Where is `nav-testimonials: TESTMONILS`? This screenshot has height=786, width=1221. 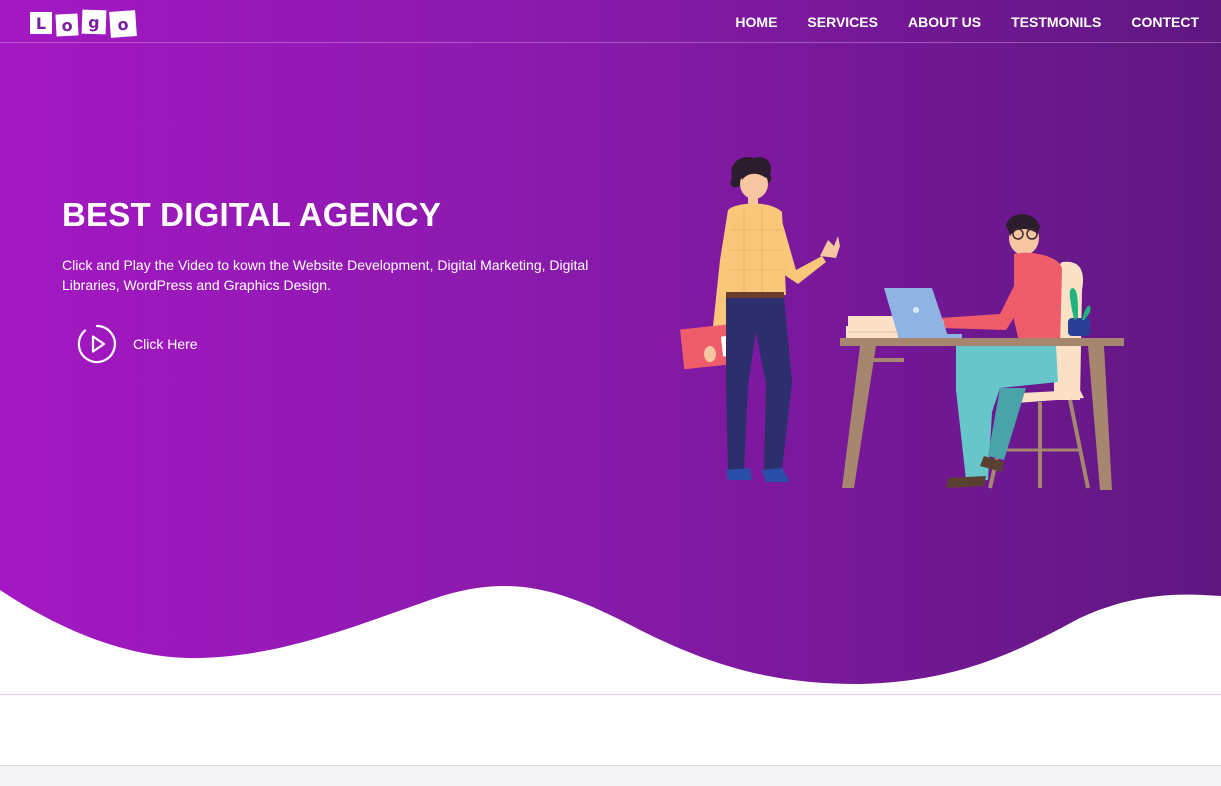 nav-testimonials: TESTMONILS is located at coordinates (1056, 22).